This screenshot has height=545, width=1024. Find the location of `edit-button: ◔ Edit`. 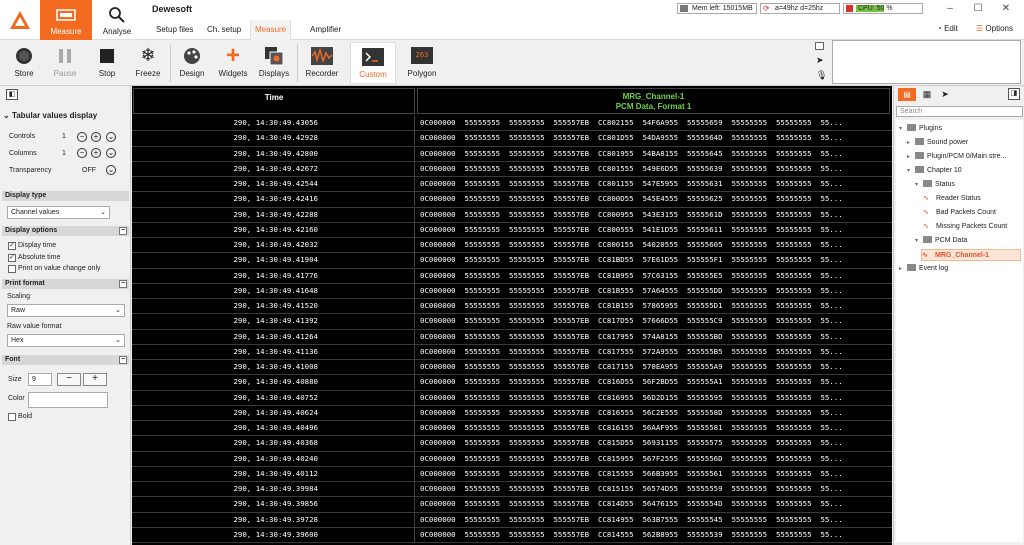

edit-button: ◔ Edit is located at coordinates (947, 28).